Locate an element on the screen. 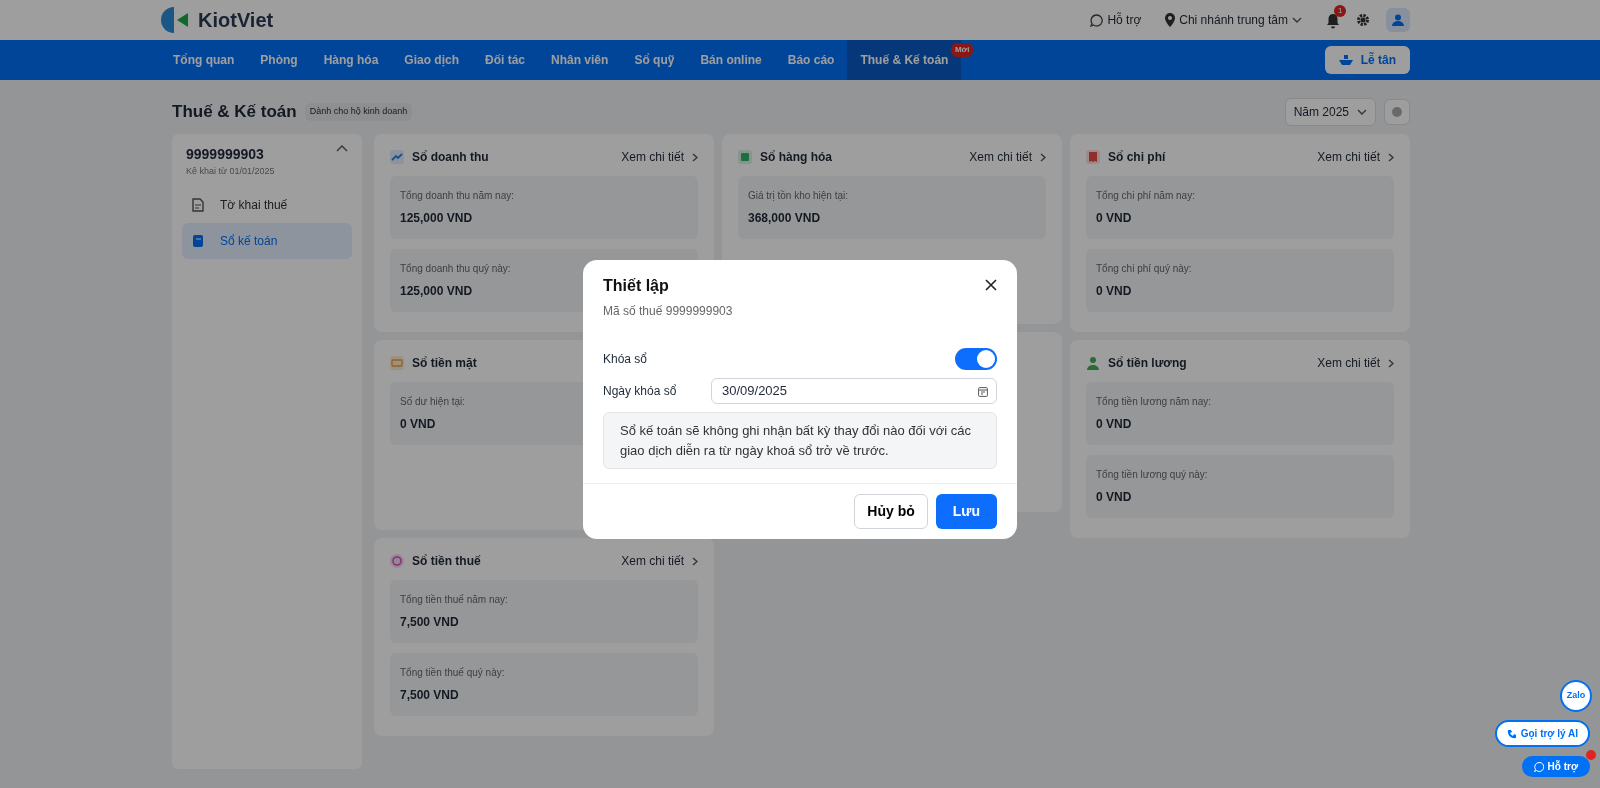 Image resolution: width=1600 pixels, height=788 pixels. close-button is located at coordinates (991, 285).